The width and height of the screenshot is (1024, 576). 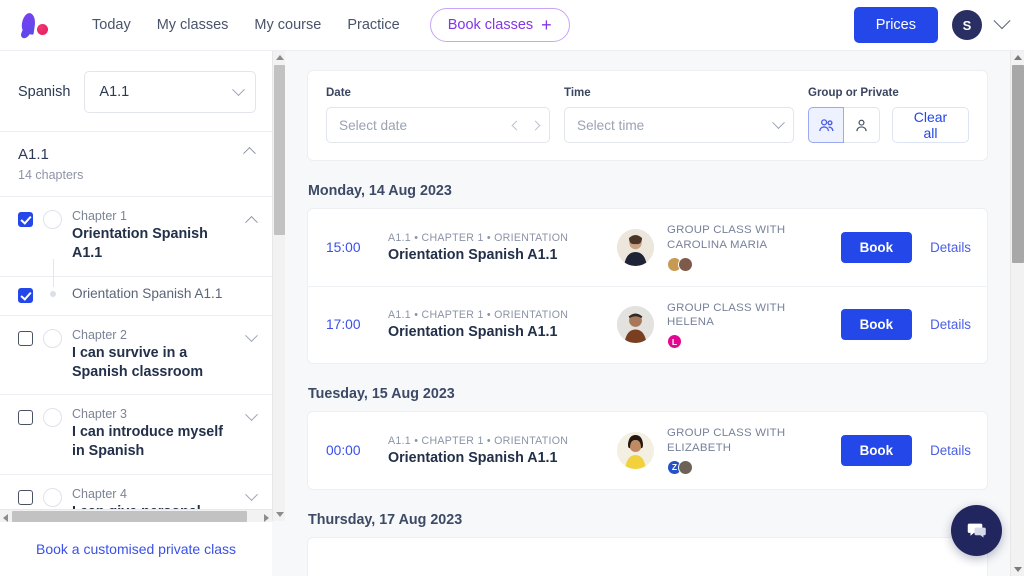 What do you see at coordinates (888, 115) in the screenshot?
I see `group-private-filter-group: Group or Private Clear all` at bounding box center [888, 115].